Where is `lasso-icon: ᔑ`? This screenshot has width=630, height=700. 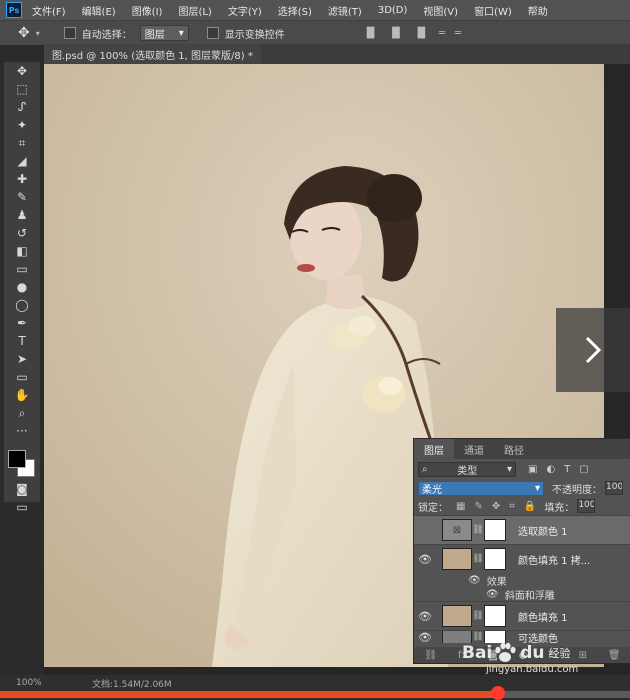 lasso-icon: ᔑ is located at coordinates (22, 107).